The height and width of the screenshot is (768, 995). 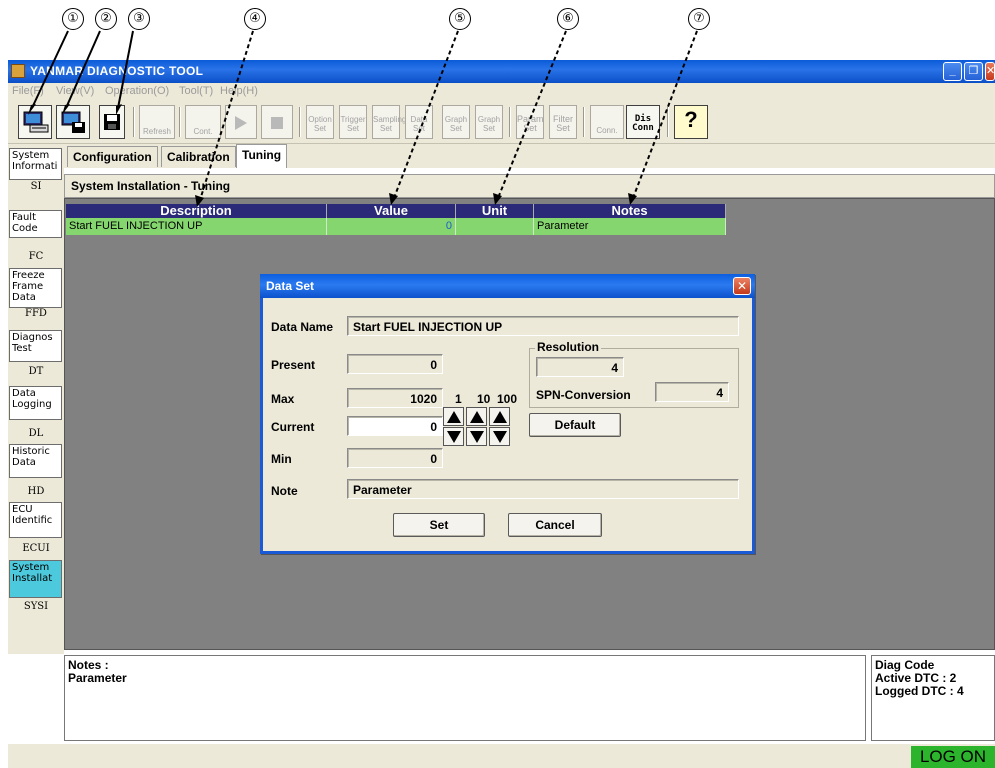 What do you see at coordinates (36, 313) in the screenshot?
I see `sidebar-code-ffd: FFD` at bounding box center [36, 313].